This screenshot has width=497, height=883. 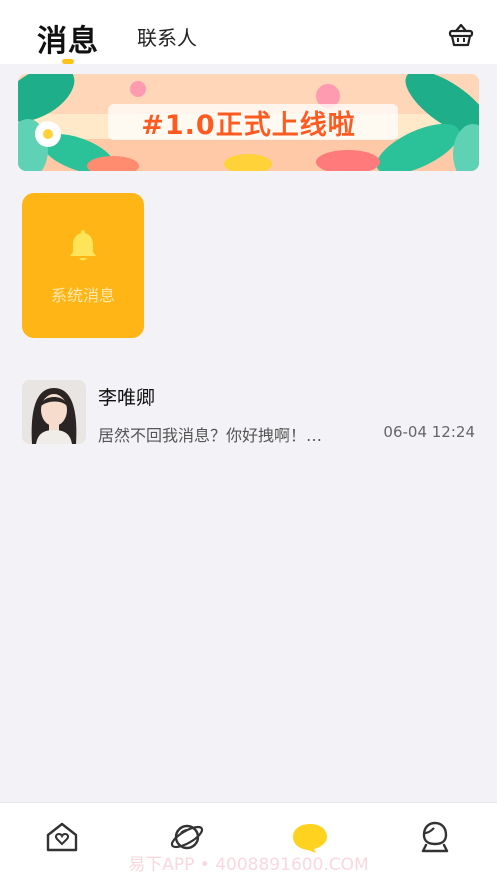 What do you see at coordinates (248, 125) in the screenshot?
I see `banner-title: #1.0正式上线啦` at bounding box center [248, 125].